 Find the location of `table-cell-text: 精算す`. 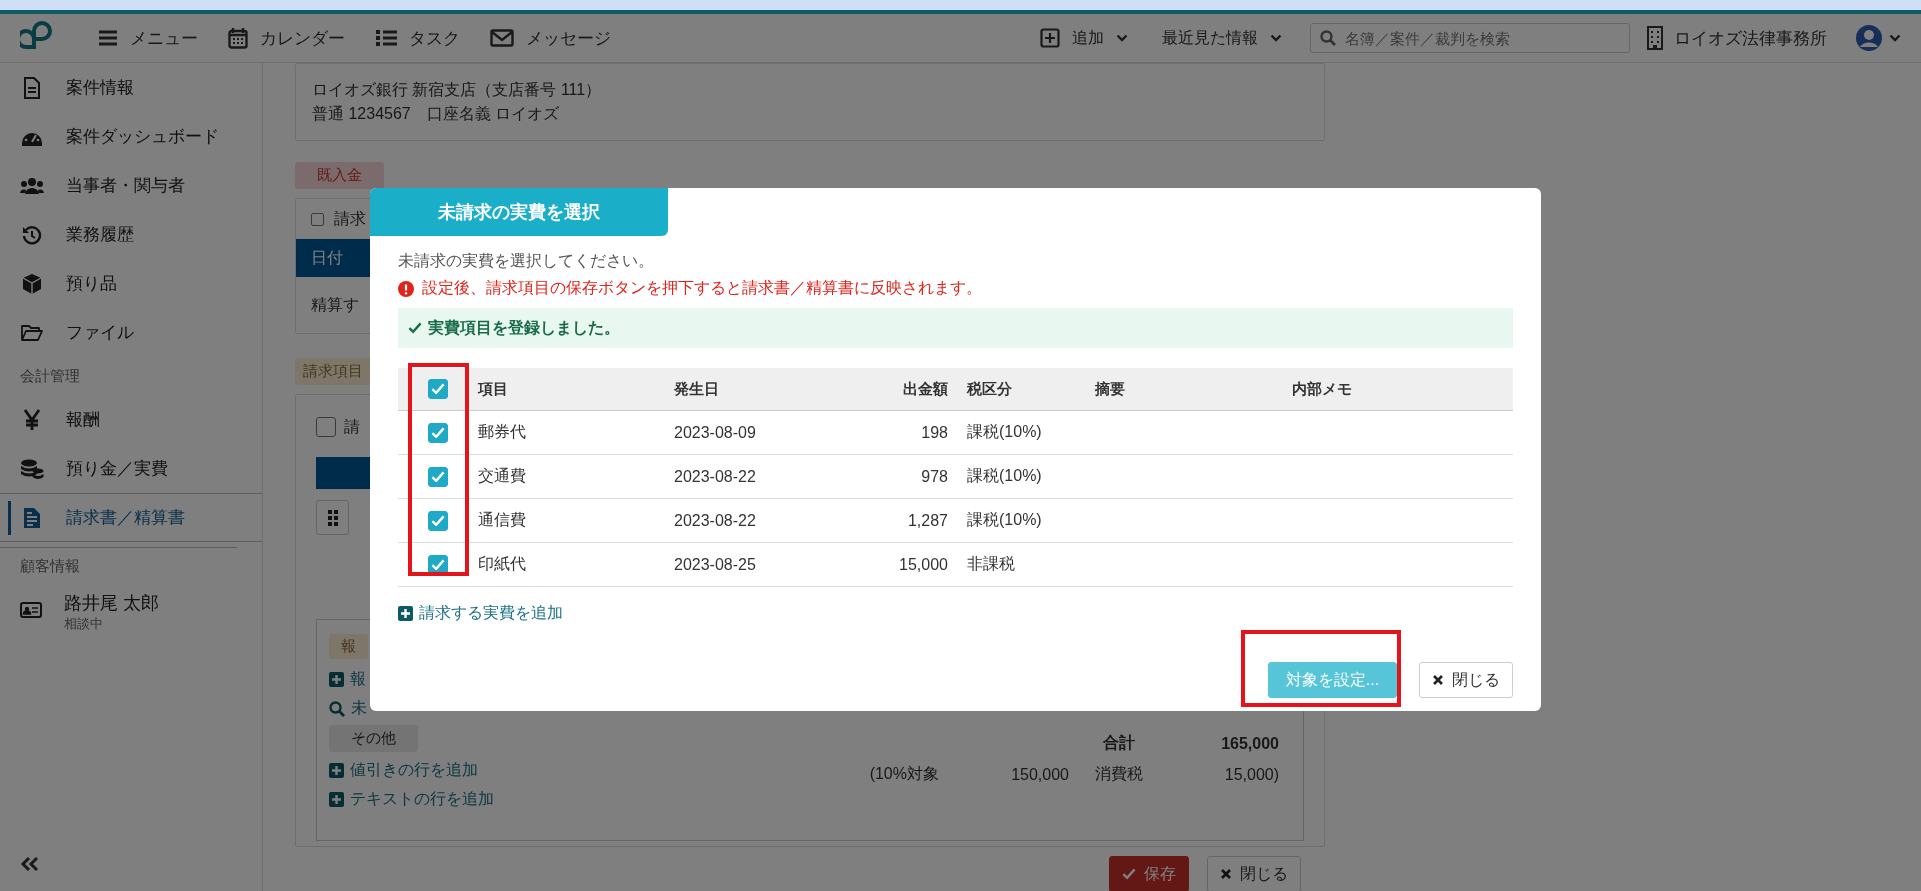

table-cell-text: 精算す is located at coordinates (335, 304).